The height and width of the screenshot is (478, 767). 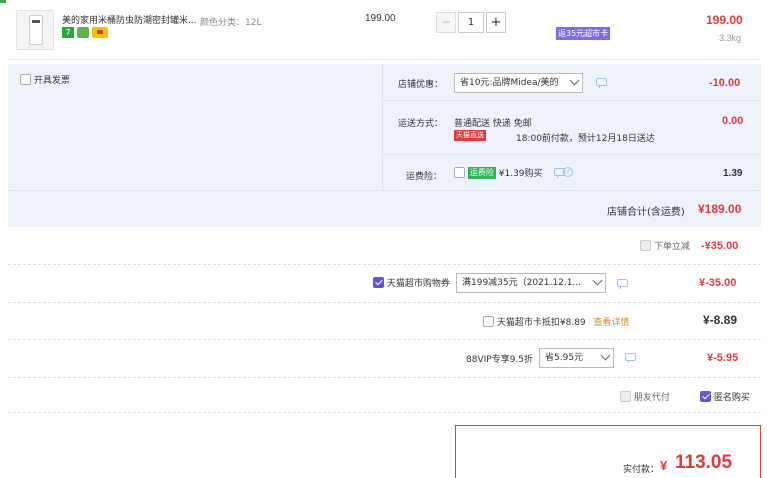 What do you see at coordinates (583, 33) in the screenshot?
I see `promo-tag: 返35元超市卡` at bounding box center [583, 33].